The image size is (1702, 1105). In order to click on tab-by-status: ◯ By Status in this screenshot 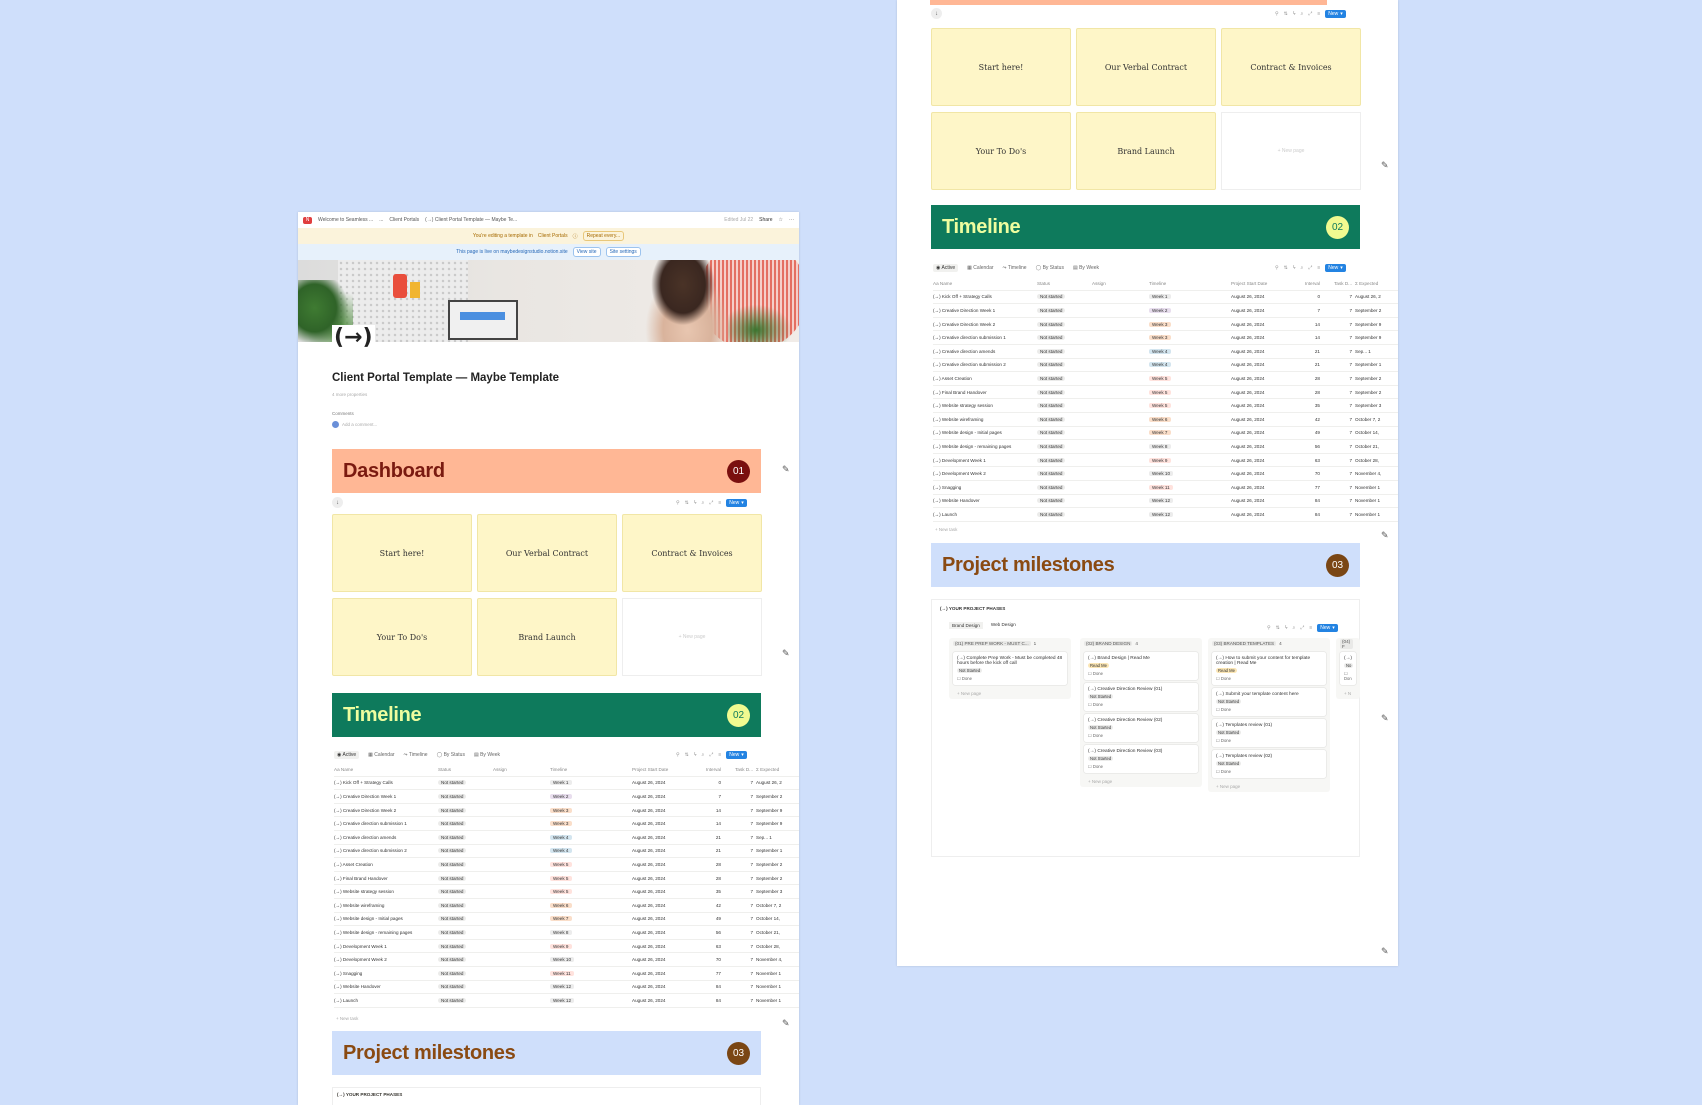, I will do `click(1050, 268)`.